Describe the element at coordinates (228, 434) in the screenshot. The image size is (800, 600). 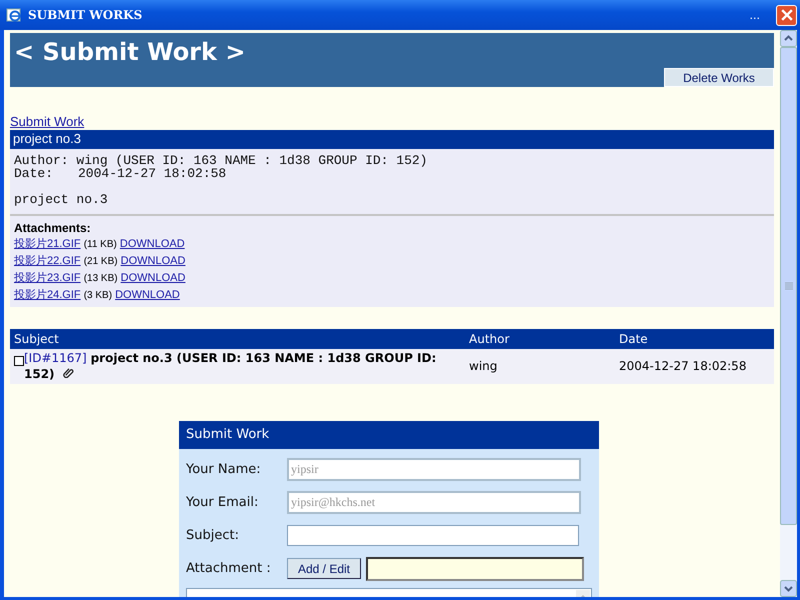
I see `form-title: Submit Work` at that location.